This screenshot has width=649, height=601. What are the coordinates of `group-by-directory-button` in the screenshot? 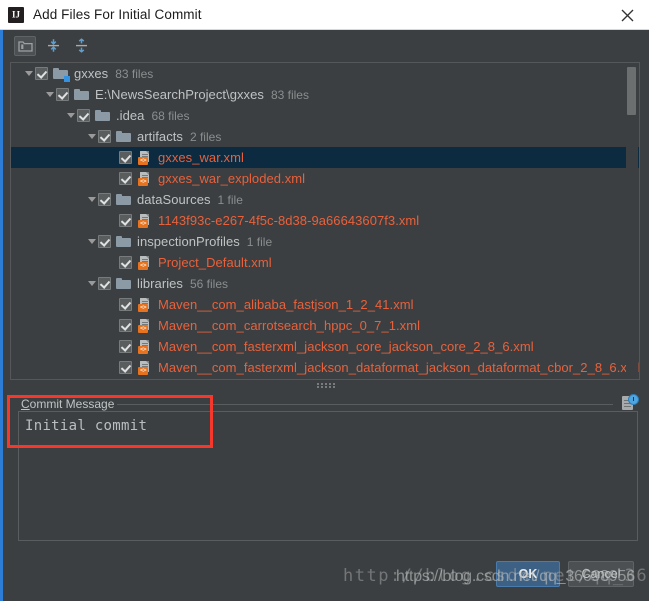 It's located at (25, 45).